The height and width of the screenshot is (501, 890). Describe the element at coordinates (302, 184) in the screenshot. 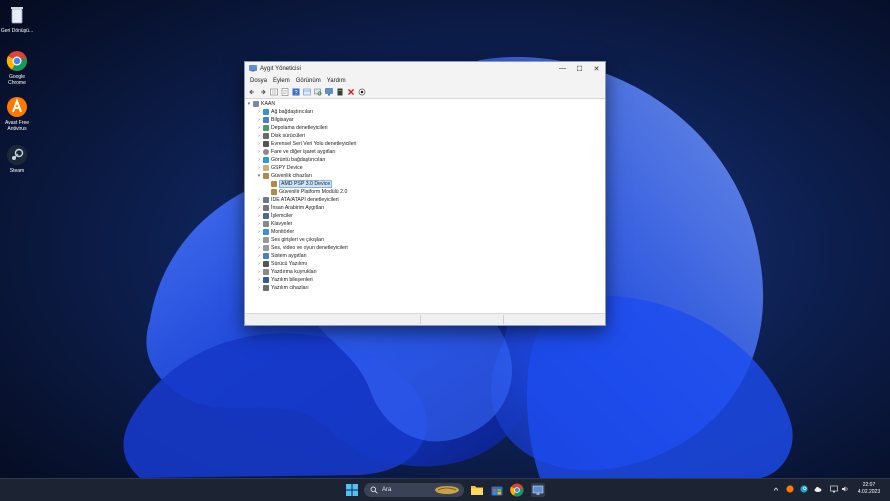

I see `tree-item-amd-psp: AMD PSP 3.0 Device` at that location.